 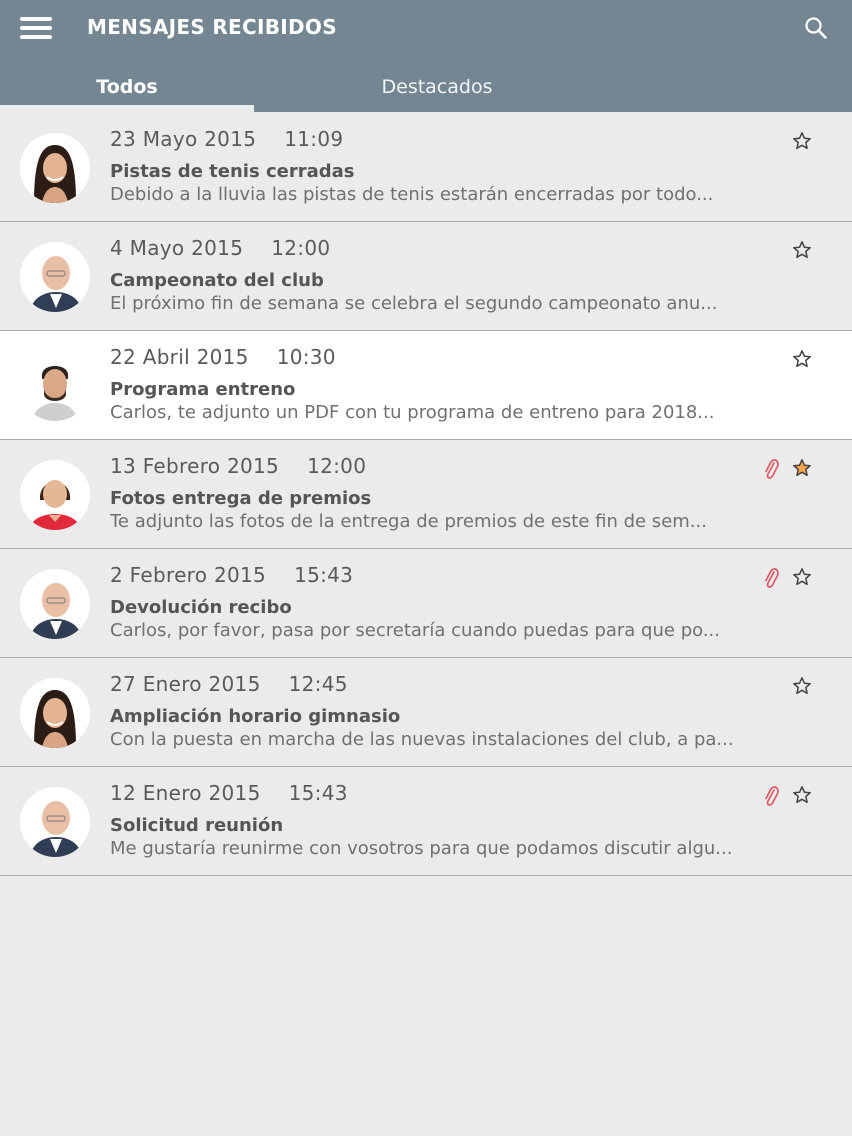 What do you see at coordinates (220, 248) in the screenshot?
I see `message-date: 4 Mayo 2015 12:00` at bounding box center [220, 248].